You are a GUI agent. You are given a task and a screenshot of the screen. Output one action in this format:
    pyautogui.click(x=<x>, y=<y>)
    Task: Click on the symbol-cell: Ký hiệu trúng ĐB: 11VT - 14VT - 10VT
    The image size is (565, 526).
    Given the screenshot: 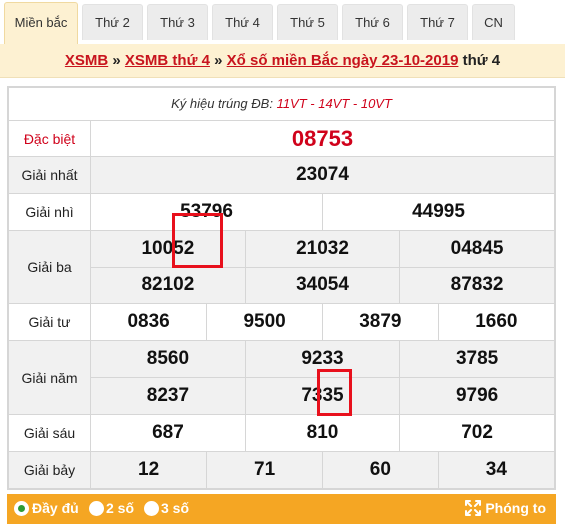 What is the action you would take?
    pyautogui.click(x=281, y=104)
    